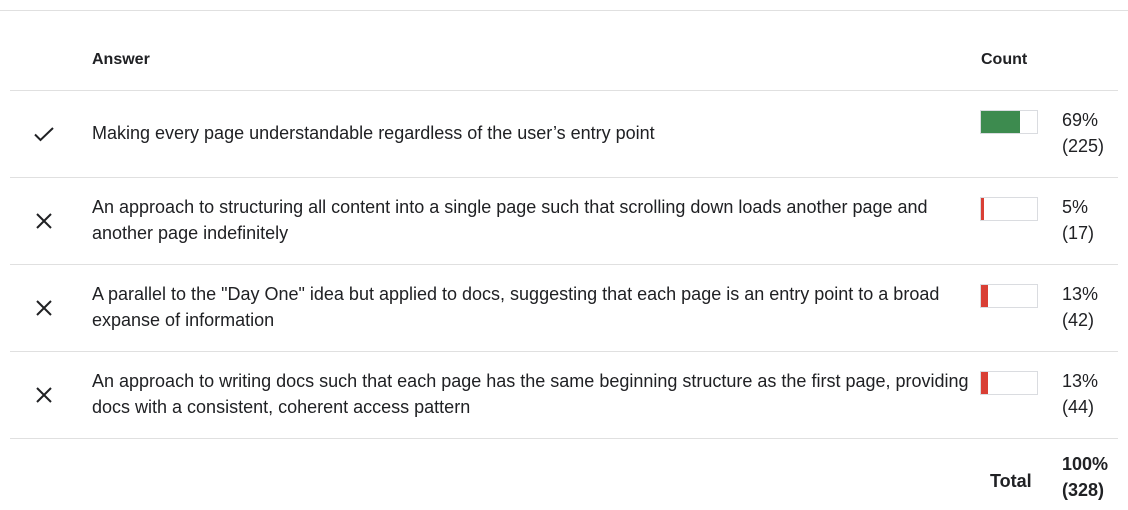  I want to click on total-label: Total, so click(1011, 481).